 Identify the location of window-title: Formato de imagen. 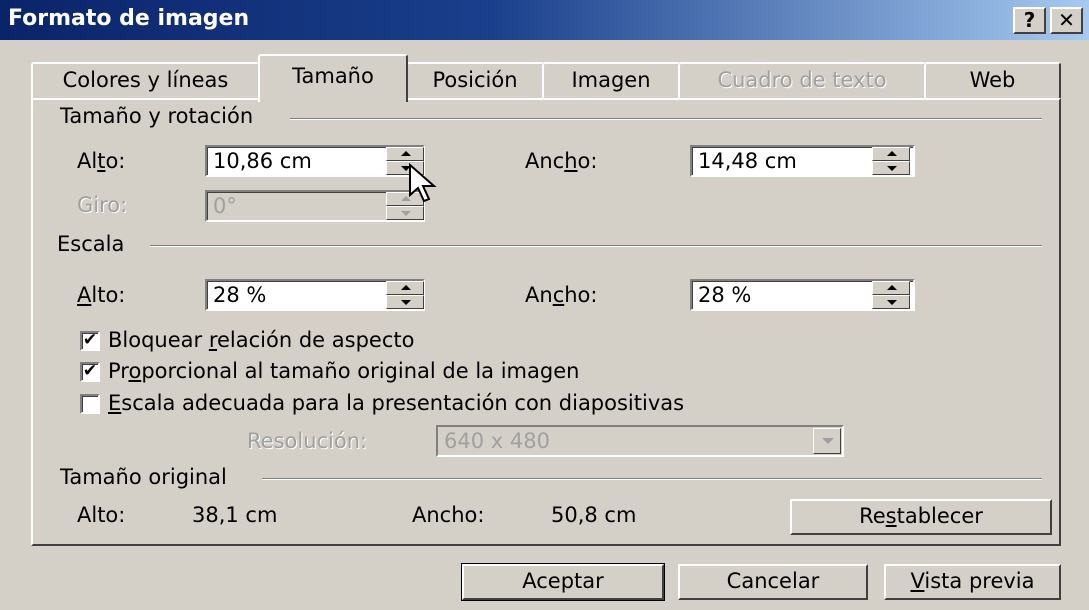
(129, 18).